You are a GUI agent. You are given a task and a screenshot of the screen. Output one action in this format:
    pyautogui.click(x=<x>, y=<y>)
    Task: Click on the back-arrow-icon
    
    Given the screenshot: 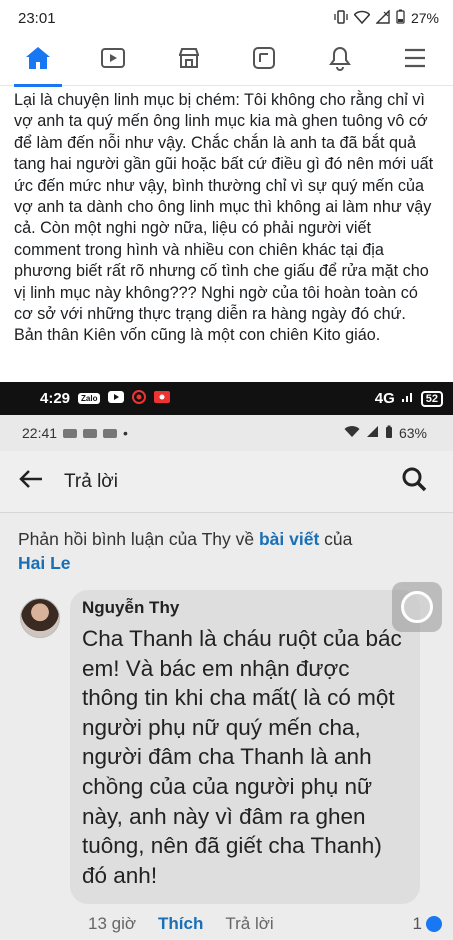 What is the action you would take?
    pyautogui.click(x=31, y=482)
    